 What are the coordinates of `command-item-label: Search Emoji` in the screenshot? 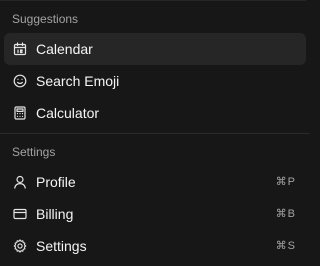 It's located at (78, 81).